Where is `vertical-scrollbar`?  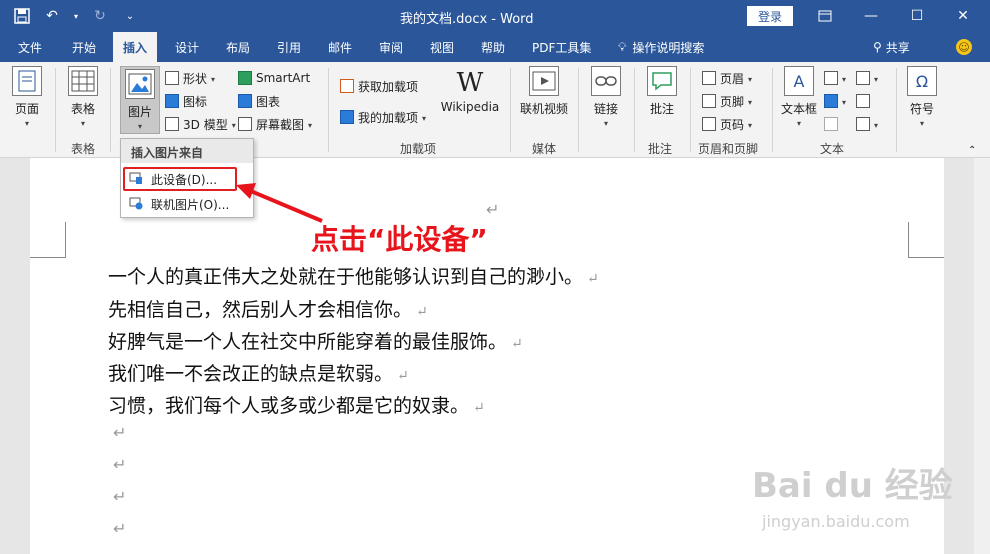 vertical-scrollbar is located at coordinates (982, 356).